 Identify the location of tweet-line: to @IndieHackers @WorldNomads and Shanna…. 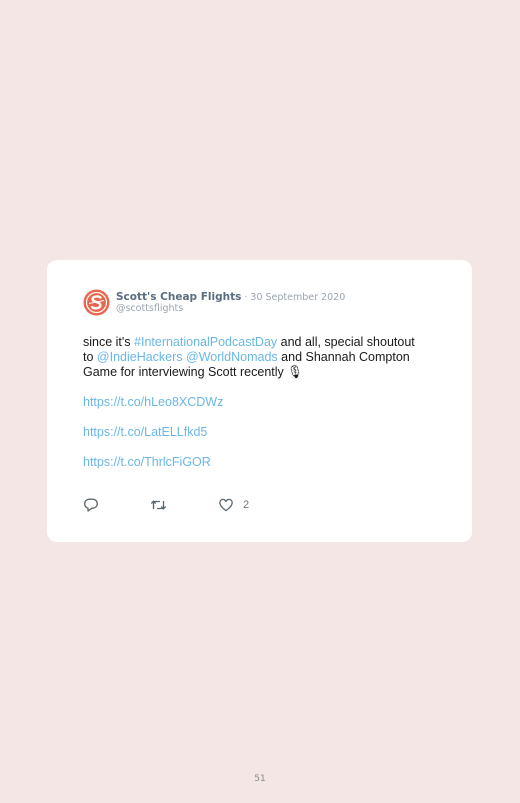
(268, 357).